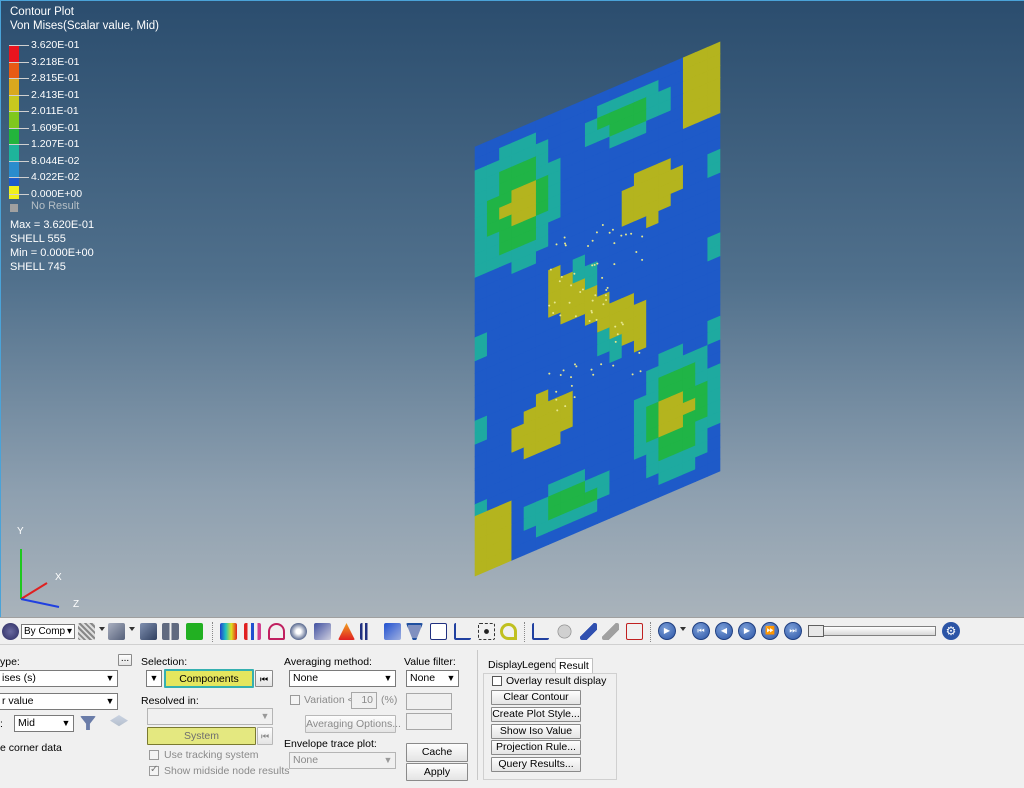 This screenshot has width=1024, height=788. Describe the element at coordinates (574, 665) in the screenshot. I see `tab-result: Result` at that location.